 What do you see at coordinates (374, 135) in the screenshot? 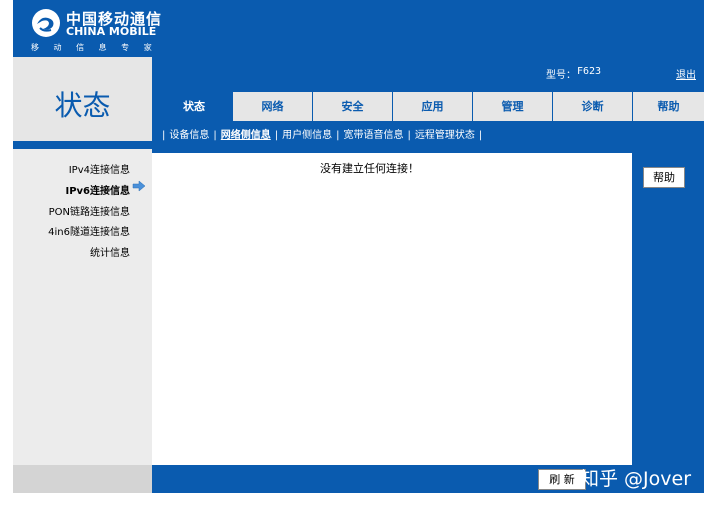
I see `subnav-voice-info: 宽带语音信息` at bounding box center [374, 135].